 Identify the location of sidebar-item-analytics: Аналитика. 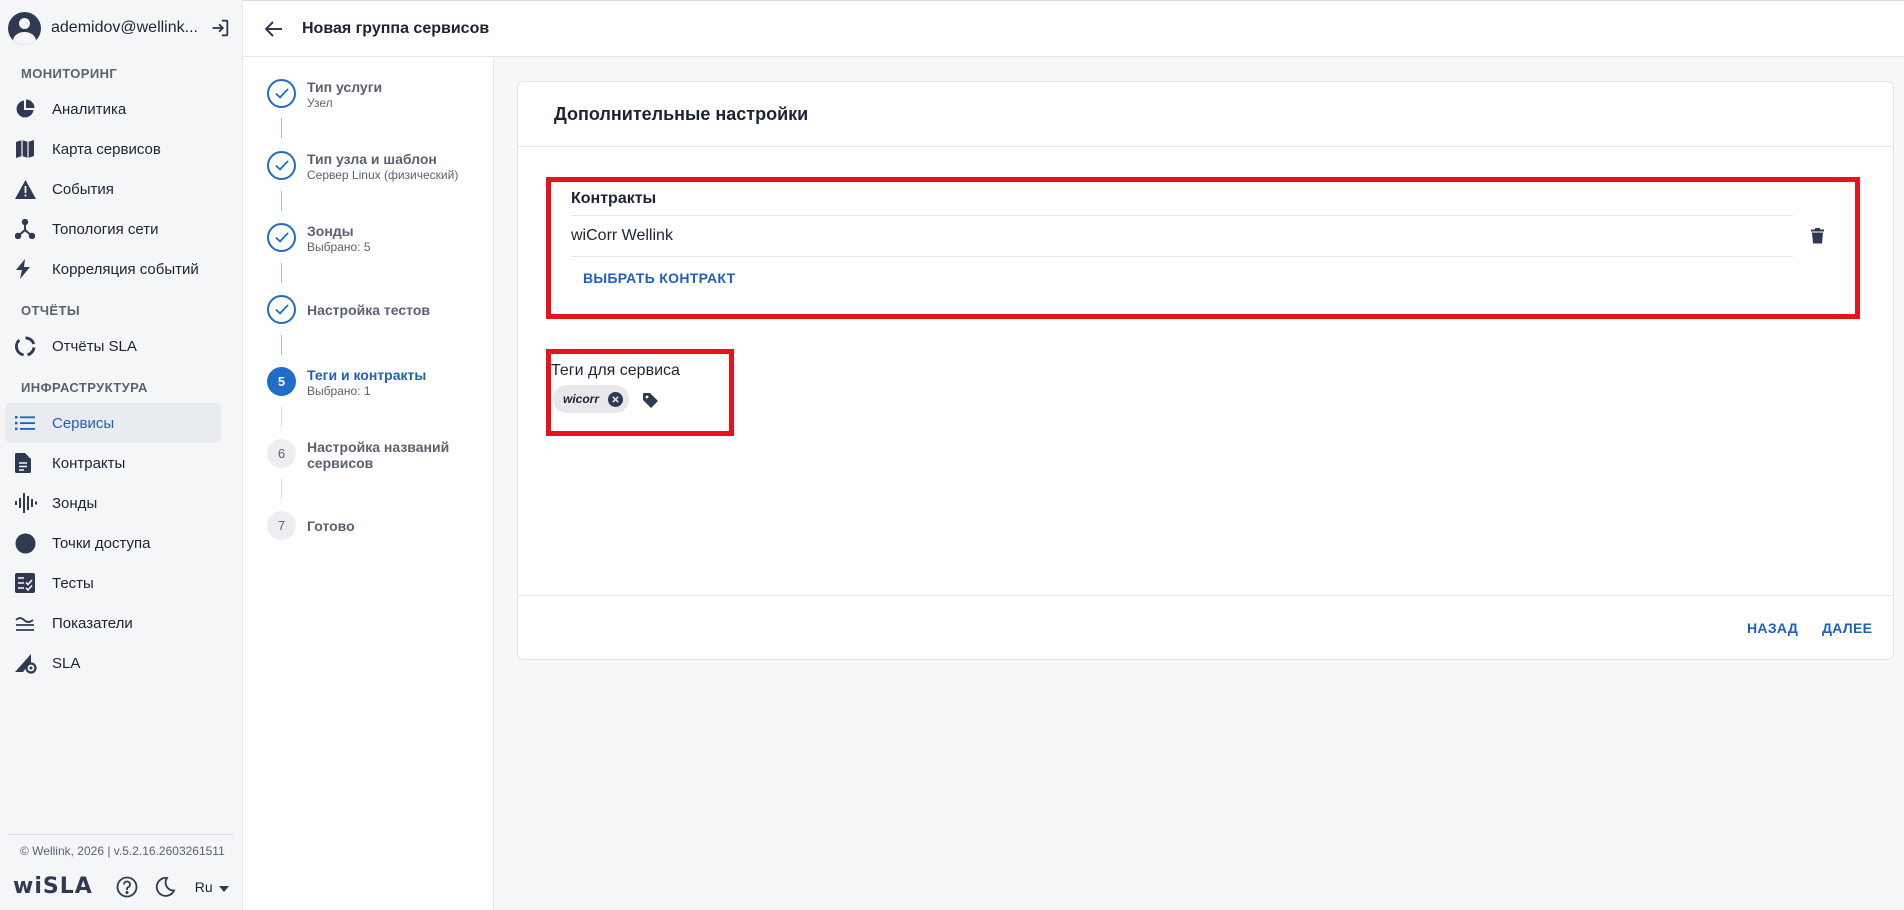
(113, 109).